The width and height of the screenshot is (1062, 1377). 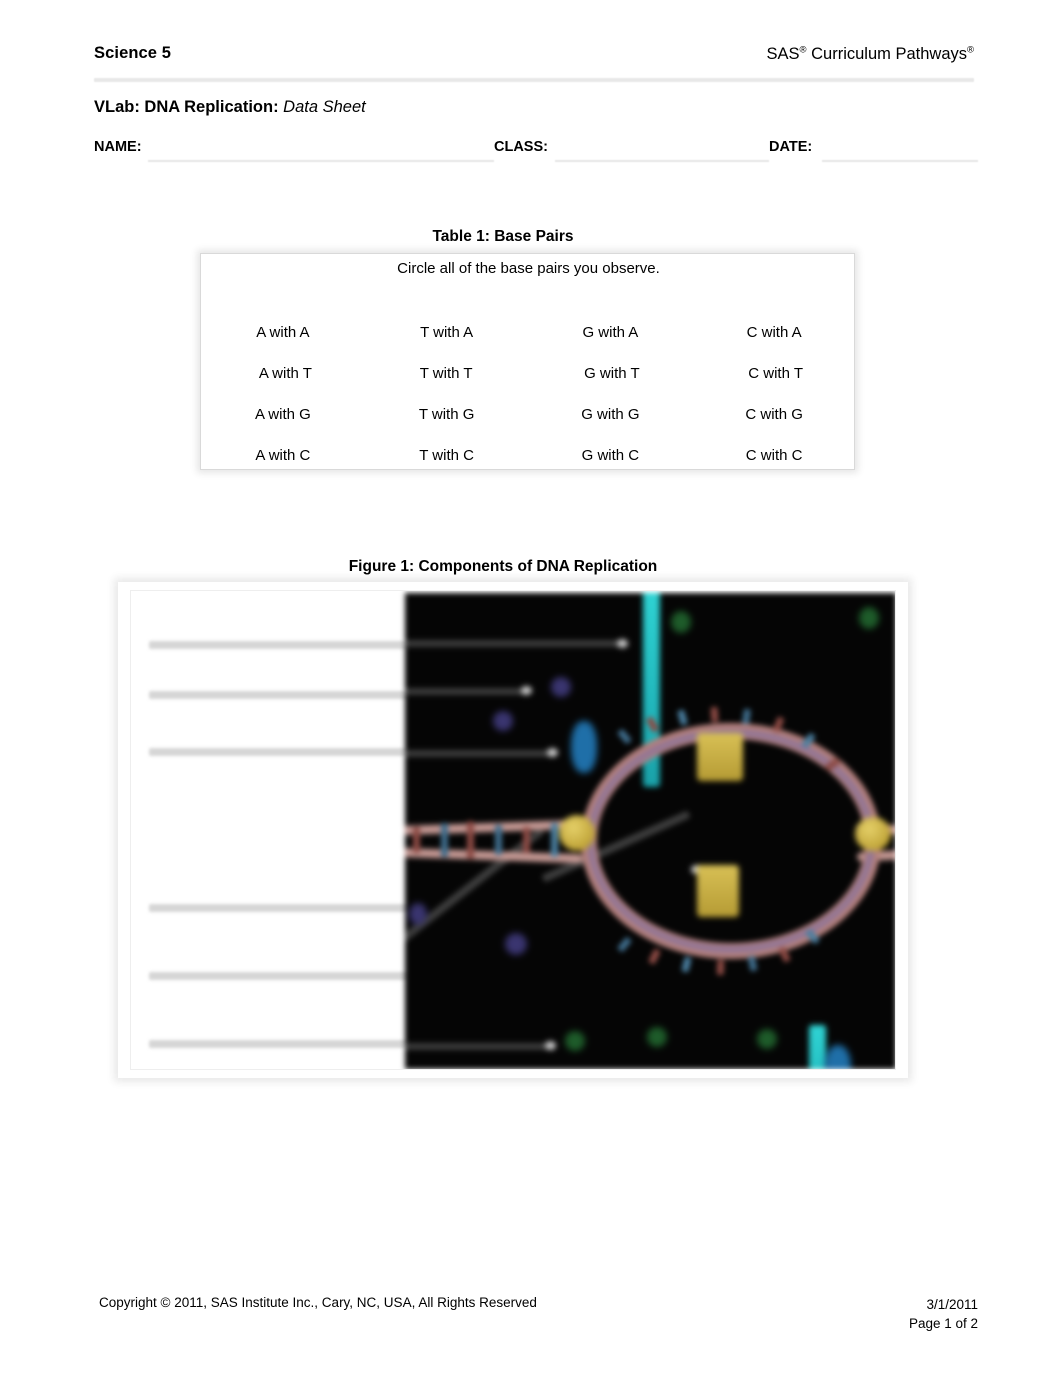 What do you see at coordinates (324, 107) in the screenshot?
I see `page-title-italic: Data Sheet` at bounding box center [324, 107].